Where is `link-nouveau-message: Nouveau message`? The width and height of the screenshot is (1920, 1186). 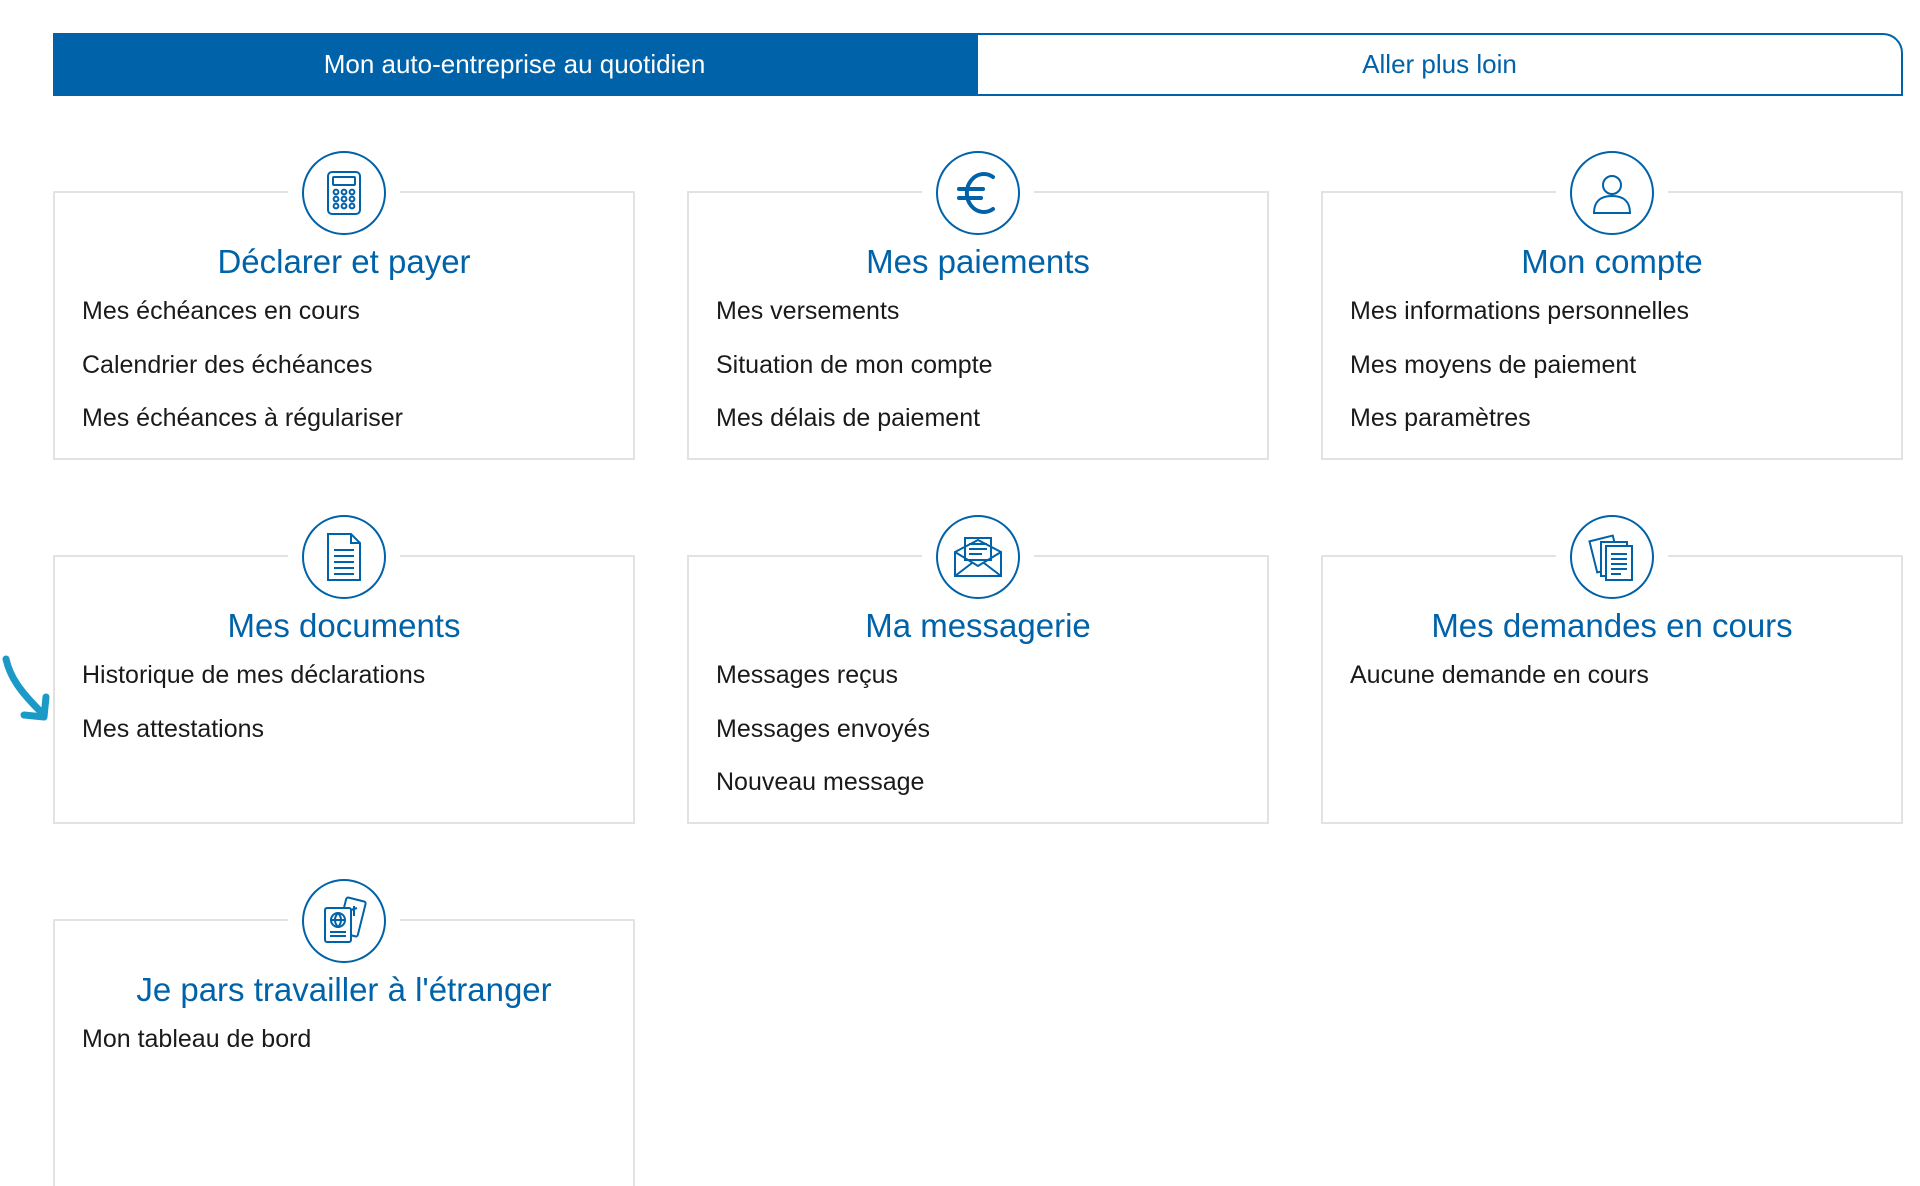 link-nouveau-message: Nouveau message is located at coordinates (823, 795).